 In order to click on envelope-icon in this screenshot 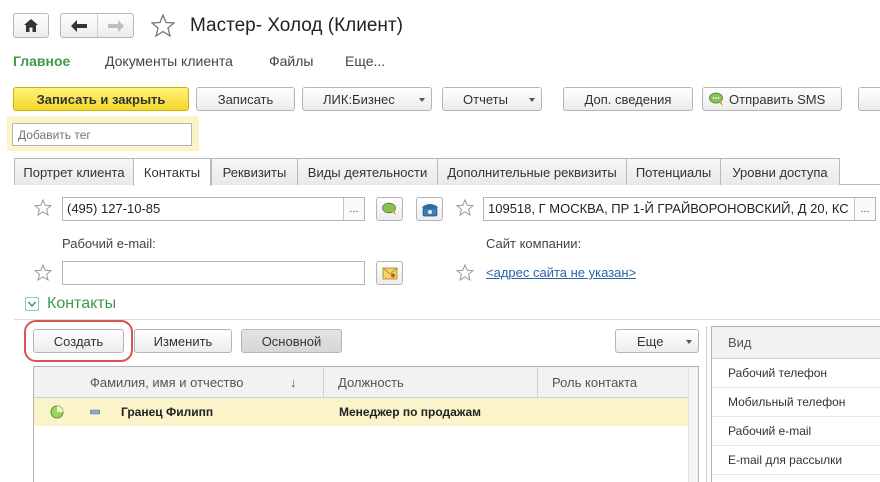, I will do `click(389, 273)`.